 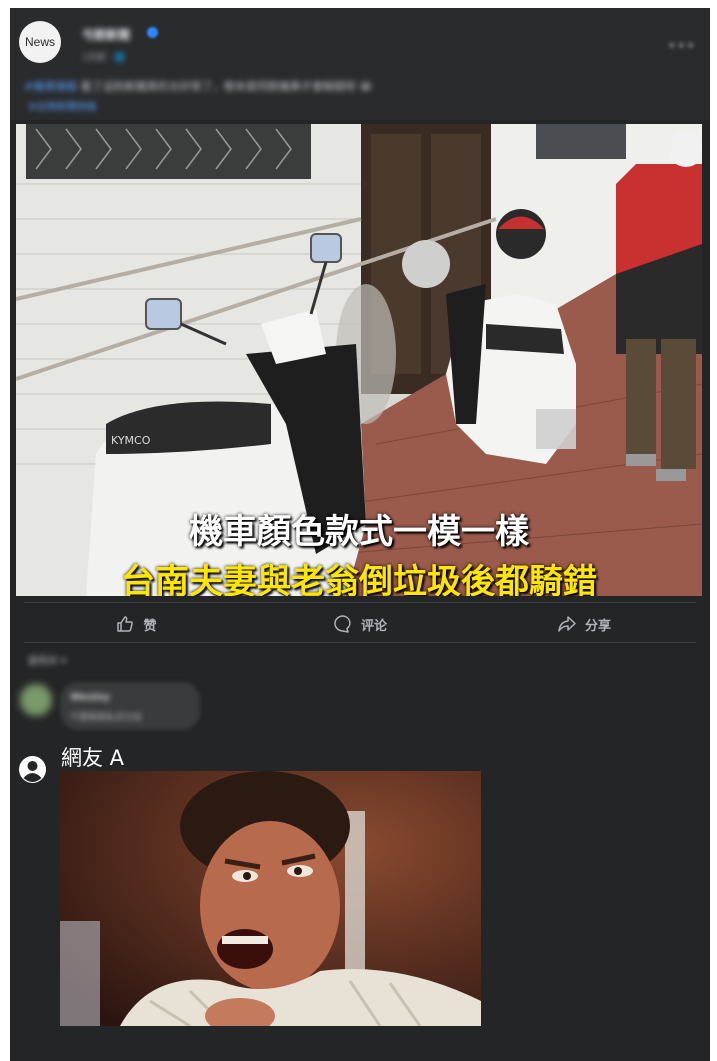 I want to click on comment-sort-dropdown: 最相关 ▾, so click(x=47, y=659).